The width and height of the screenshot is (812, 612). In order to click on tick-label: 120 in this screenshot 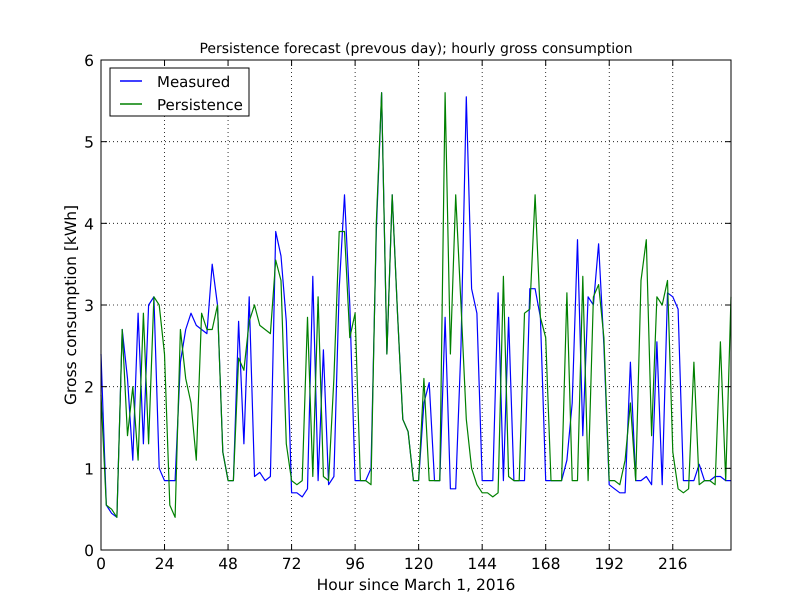, I will do `click(419, 564)`.